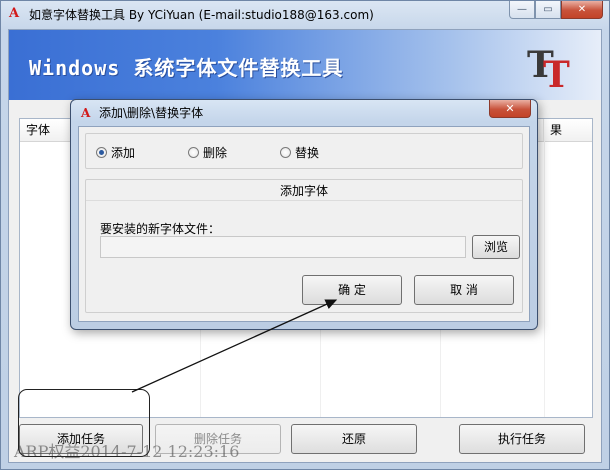 The image size is (610, 470). I want to click on new-font-file-input, so click(283, 247).